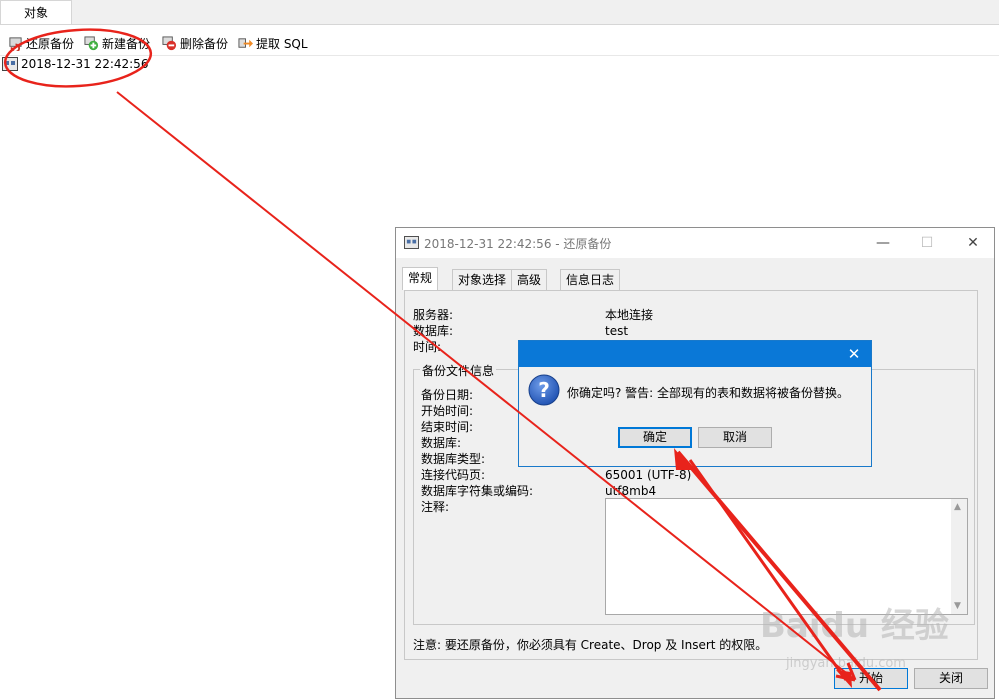 The image size is (999, 699). What do you see at coordinates (282, 43) in the screenshot?
I see `extract-sql-label: 提取 SQL` at bounding box center [282, 43].